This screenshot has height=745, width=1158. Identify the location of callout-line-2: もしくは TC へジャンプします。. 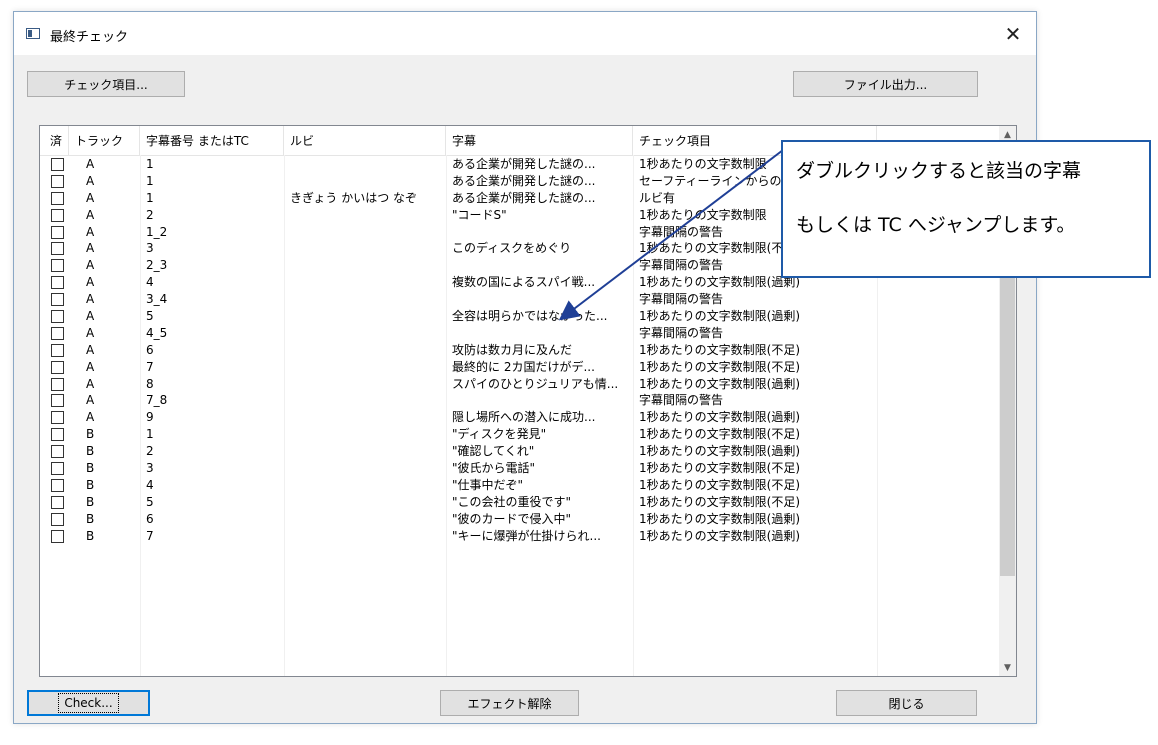
(936, 225).